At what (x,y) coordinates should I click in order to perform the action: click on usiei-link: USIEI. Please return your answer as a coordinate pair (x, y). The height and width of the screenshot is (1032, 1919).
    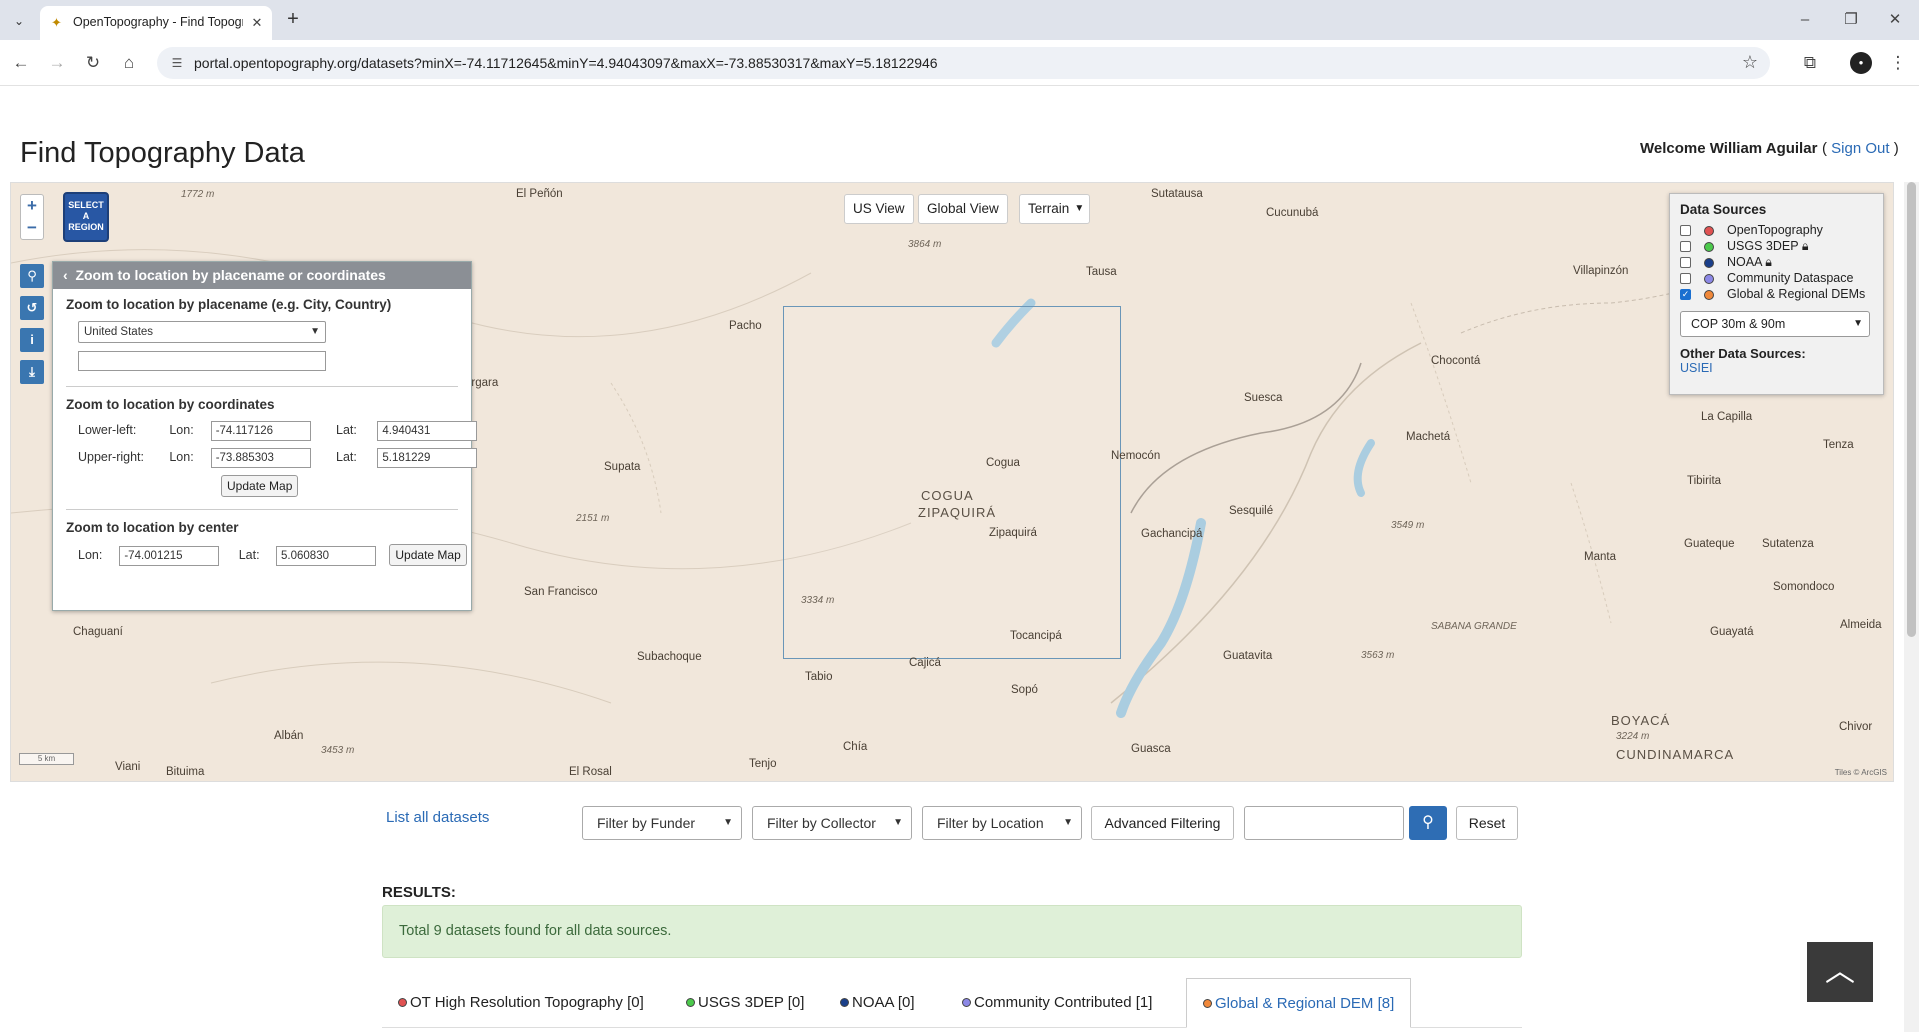
    Looking at the image, I should click on (1776, 368).